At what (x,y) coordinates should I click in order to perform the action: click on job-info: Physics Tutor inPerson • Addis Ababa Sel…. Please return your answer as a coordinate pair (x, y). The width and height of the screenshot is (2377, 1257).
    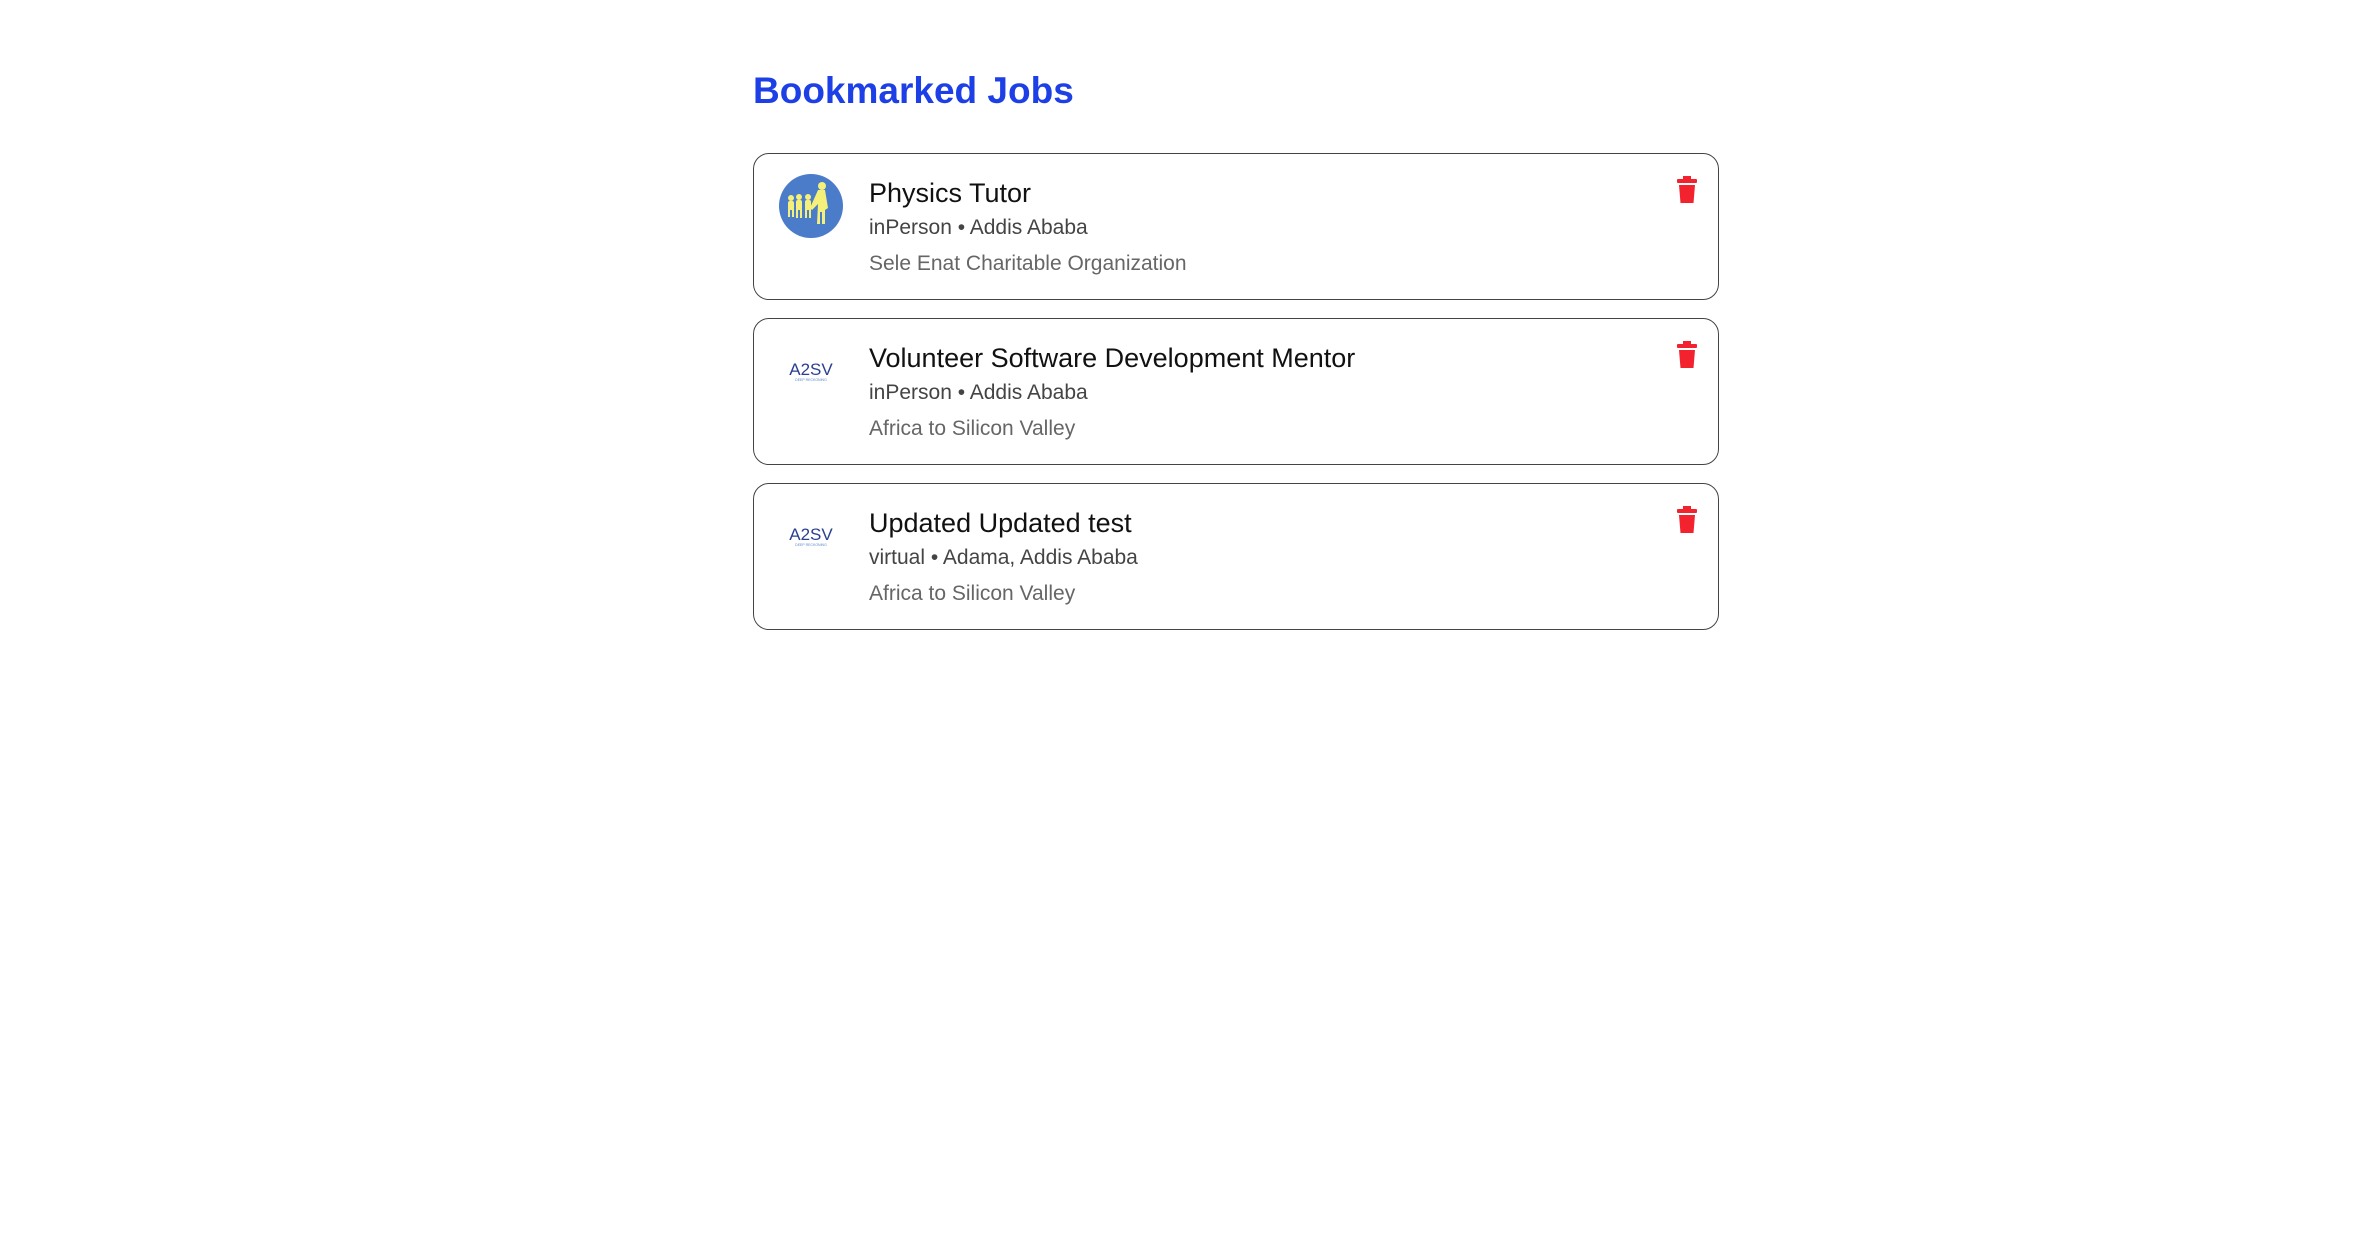
    Looking at the image, I should click on (1028, 227).